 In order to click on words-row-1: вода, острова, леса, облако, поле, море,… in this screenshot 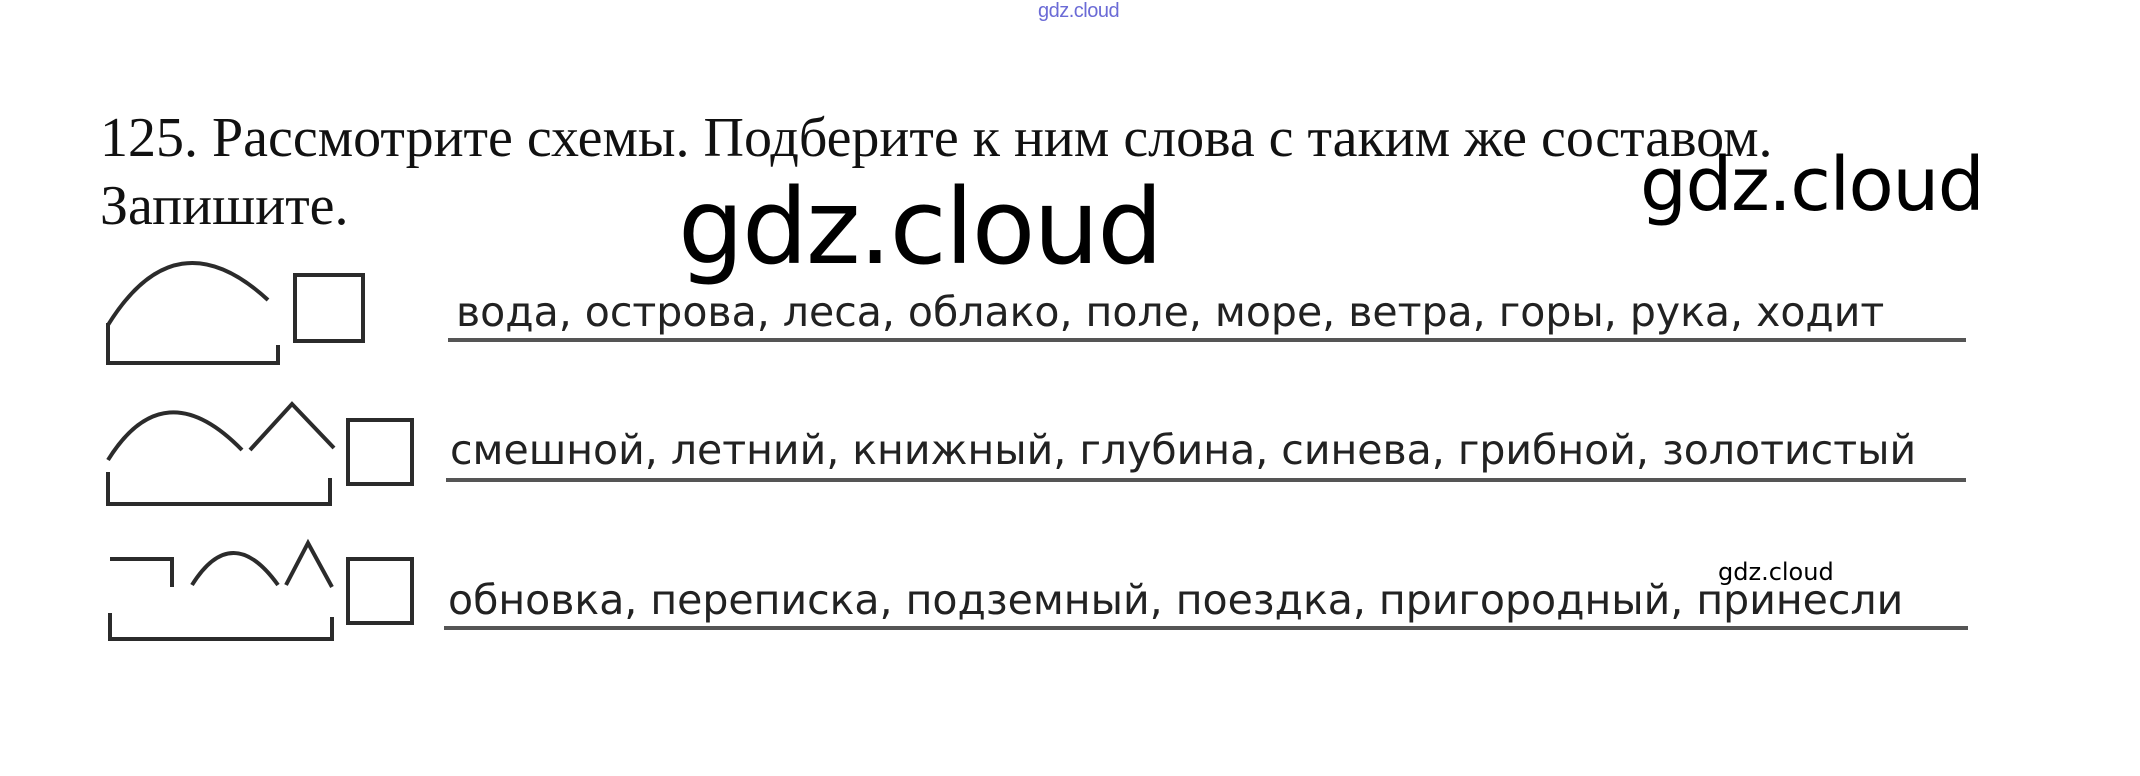, I will do `click(1170, 312)`.